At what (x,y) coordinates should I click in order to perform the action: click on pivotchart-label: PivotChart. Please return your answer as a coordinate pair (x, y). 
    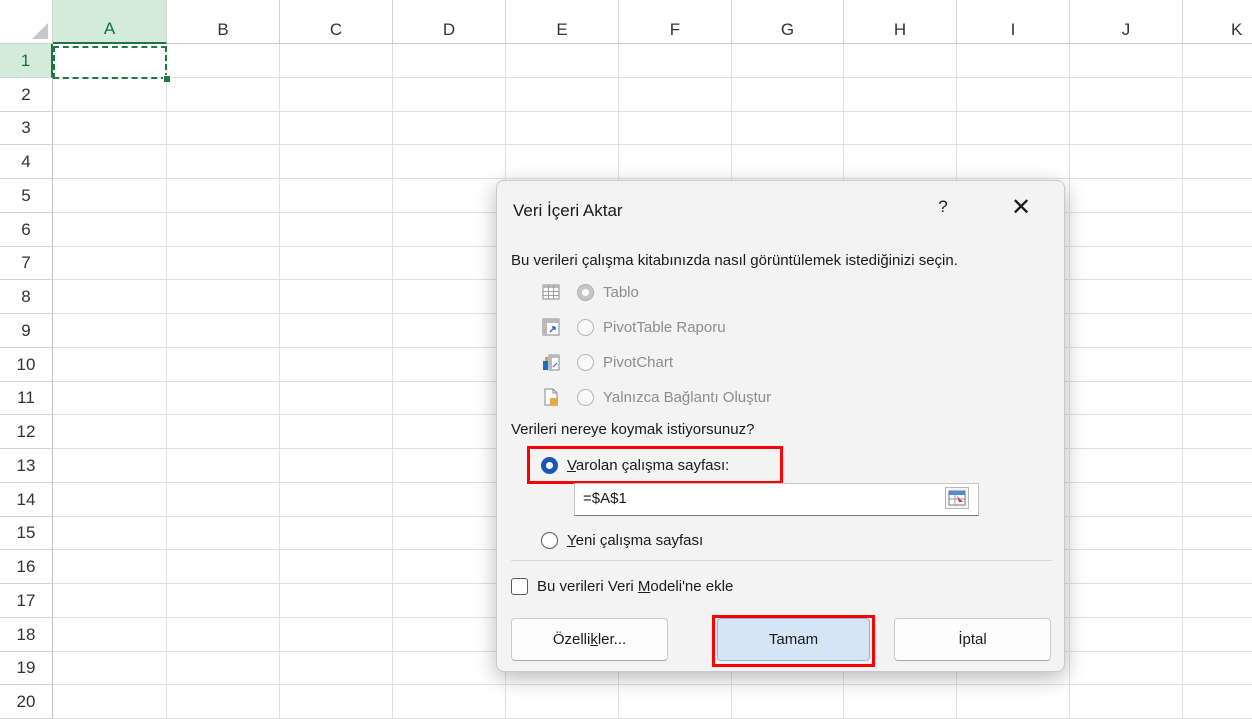
    Looking at the image, I should click on (638, 362).